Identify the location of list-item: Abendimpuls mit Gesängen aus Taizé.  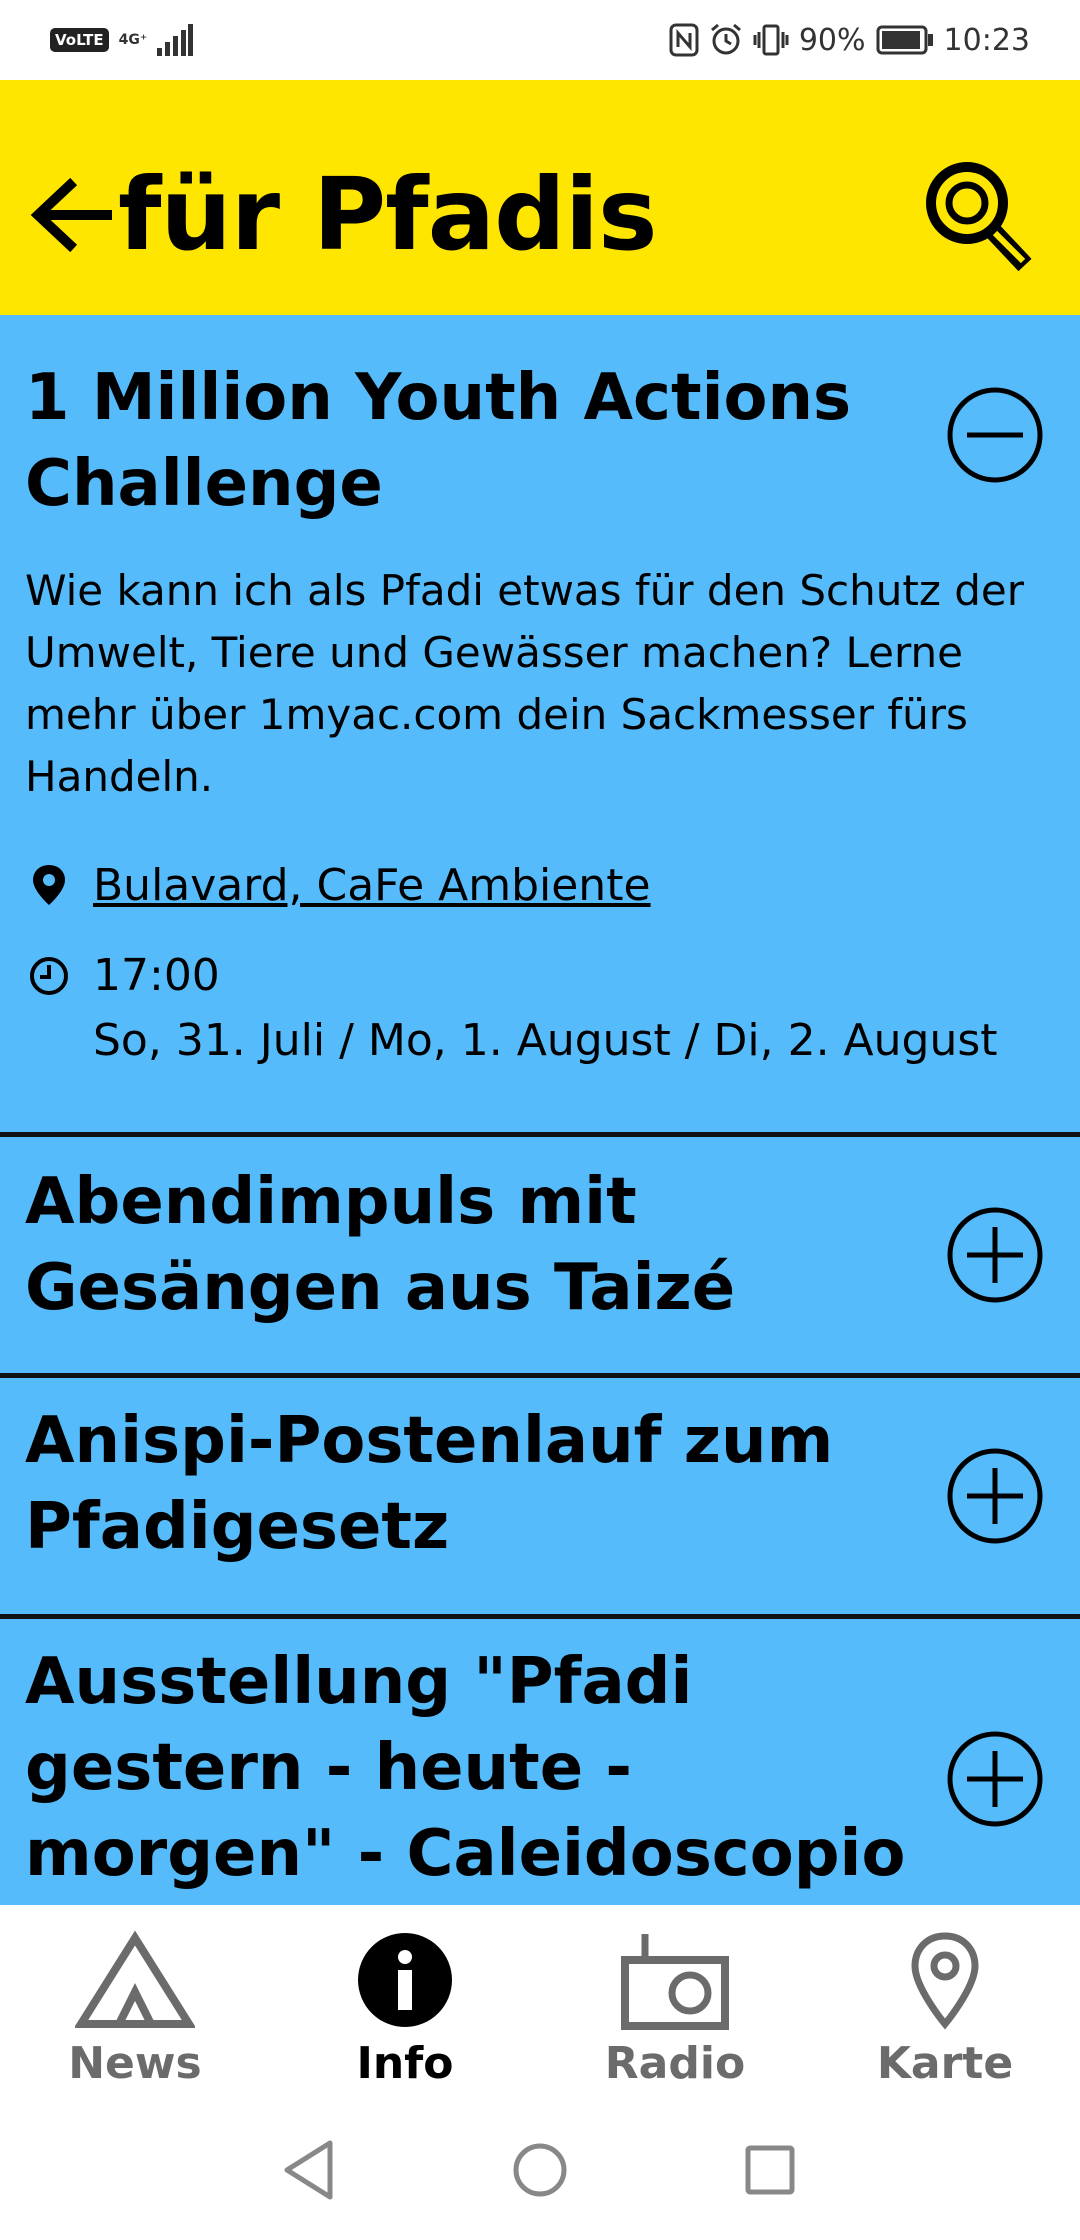
(540, 1256).